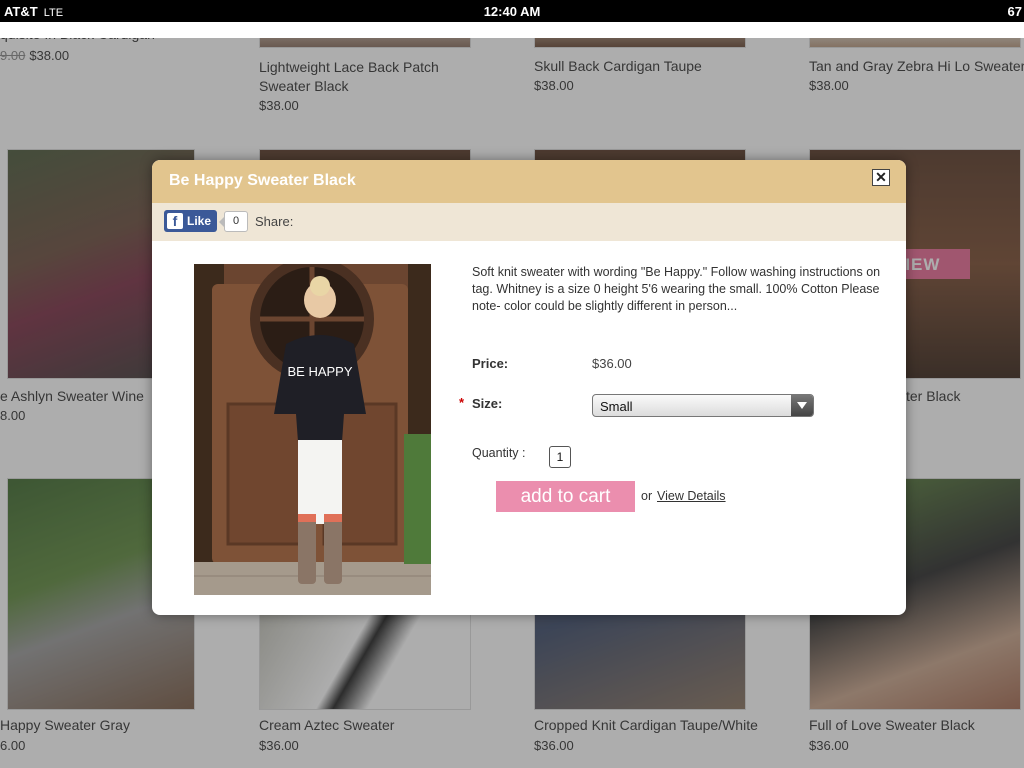 This screenshot has height=768, width=1024. I want to click on modal-header: Be Happy Sweater Black ✕, so click(529, 181).